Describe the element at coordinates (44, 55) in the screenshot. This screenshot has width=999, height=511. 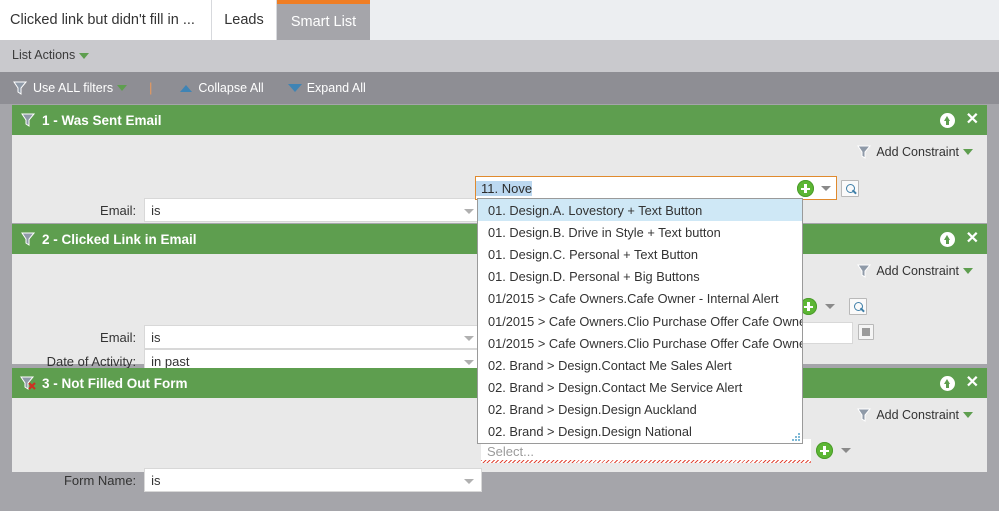
I see `list-actions-label: List Actions` at that location.